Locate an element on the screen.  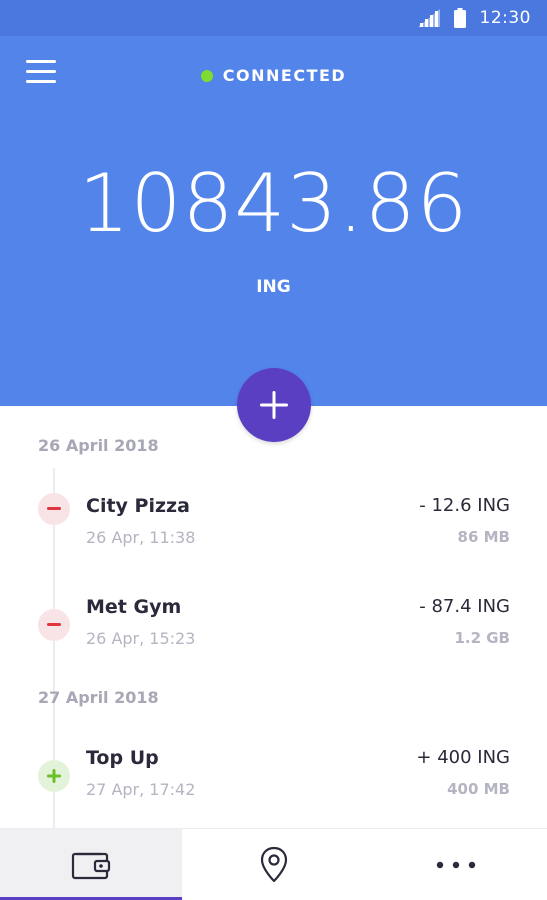
transaction-date: 26 Apr, 11:38 is located at coordinates (141, 537).